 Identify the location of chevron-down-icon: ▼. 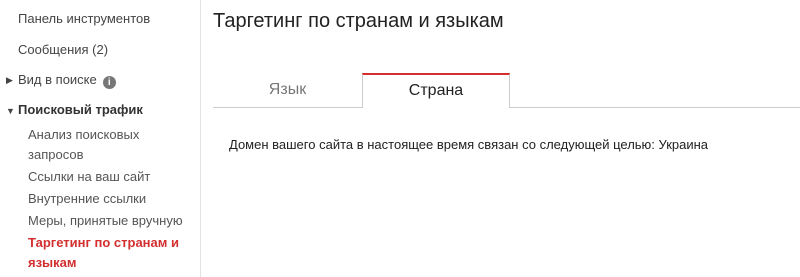
(10, 110).